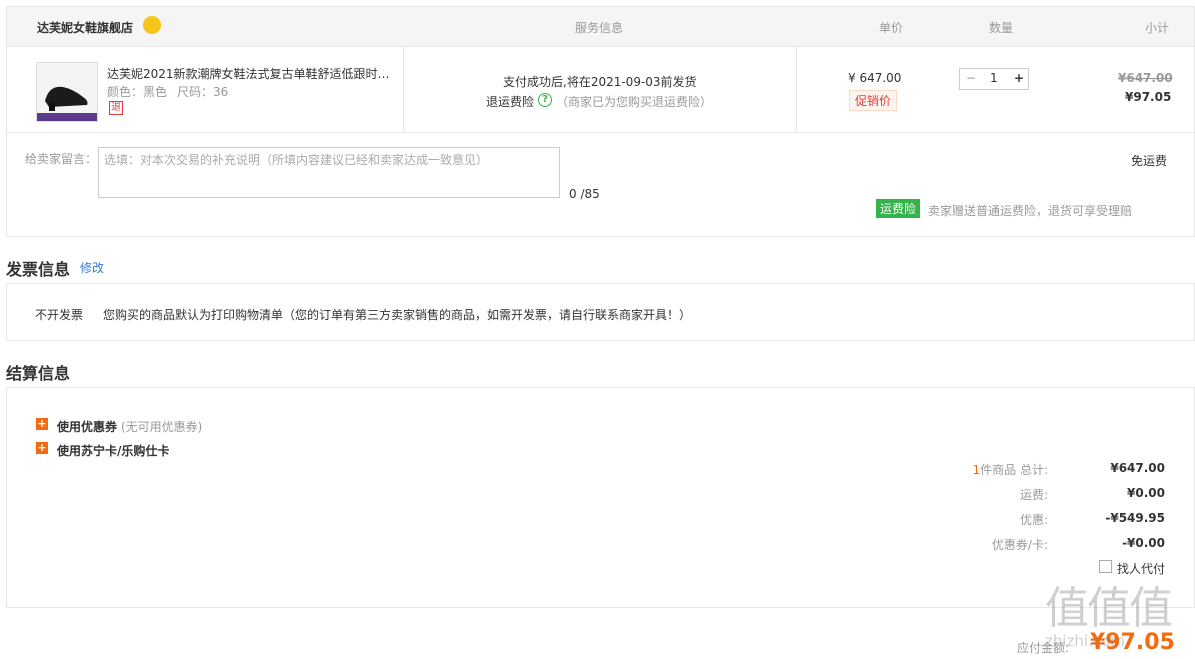 The image size is (1195, 659). What do you see at coordinates (976, 470) in the screenshot?
I see `item-count: 1` at bounding box center [976, 470].